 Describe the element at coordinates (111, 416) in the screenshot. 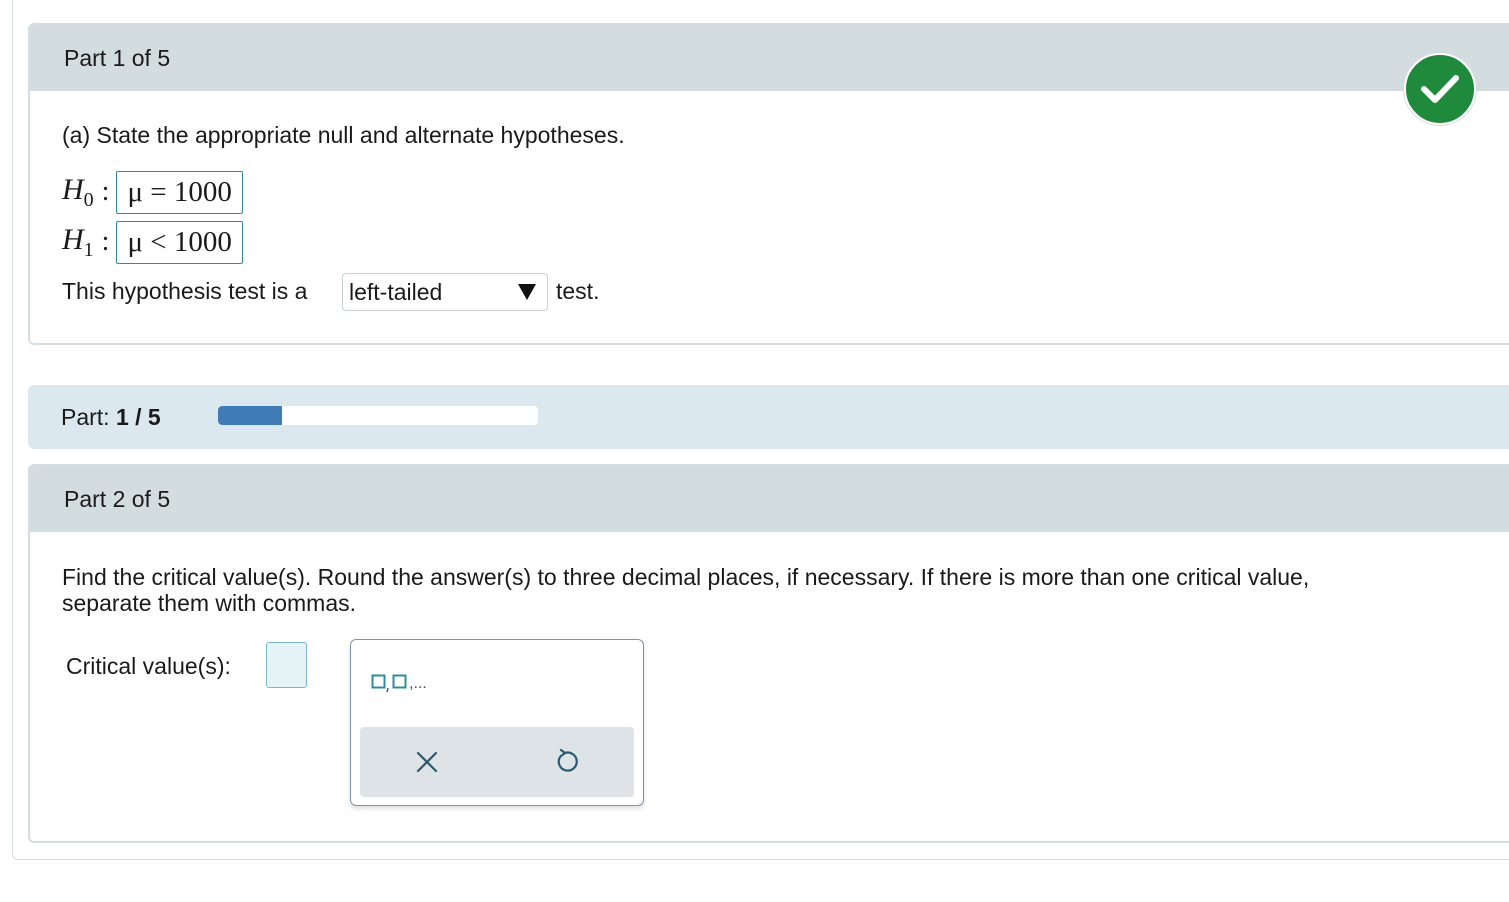

I see `progress-label: Part: 1 / 5` at that location.